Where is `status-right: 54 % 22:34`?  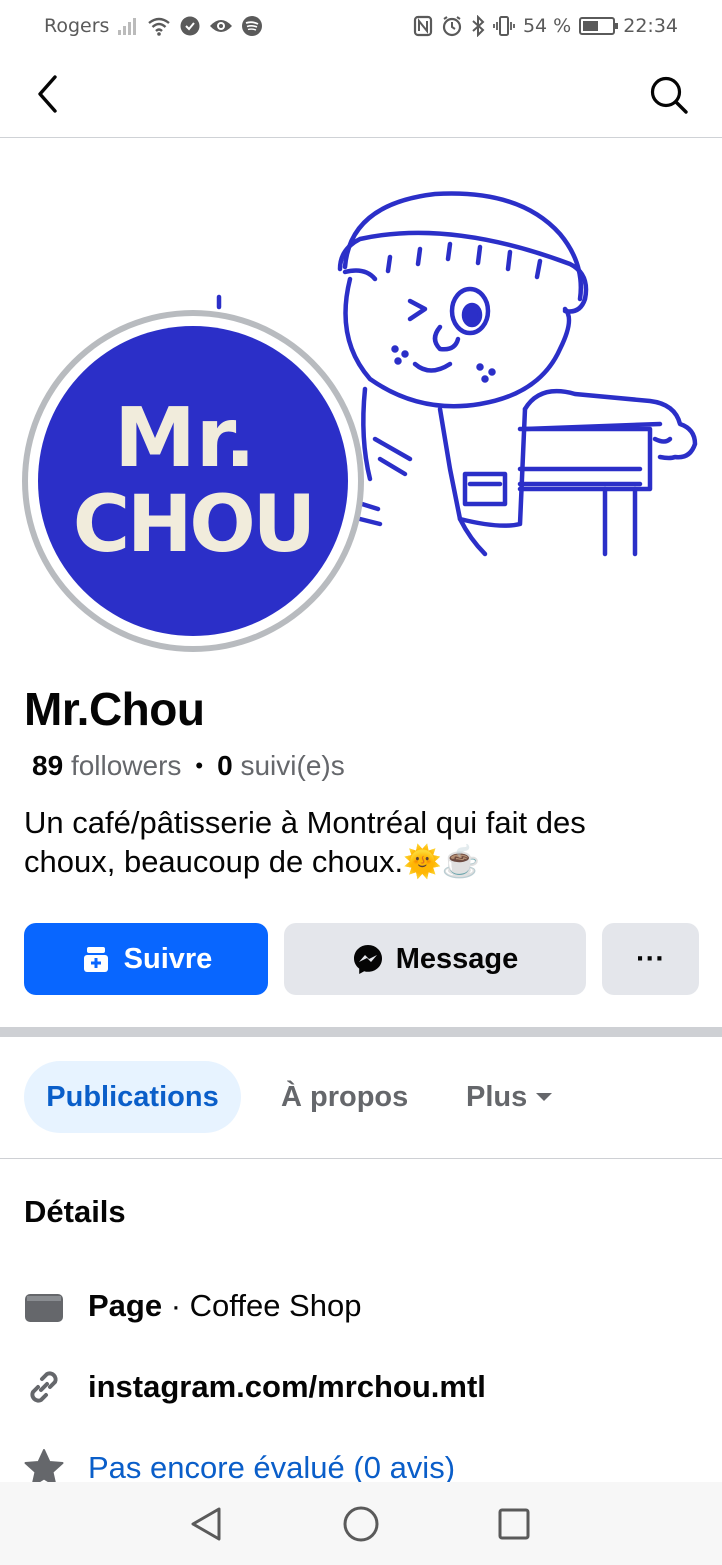 status-right: 54 % 22:34 is located at coordinates (545, 26).